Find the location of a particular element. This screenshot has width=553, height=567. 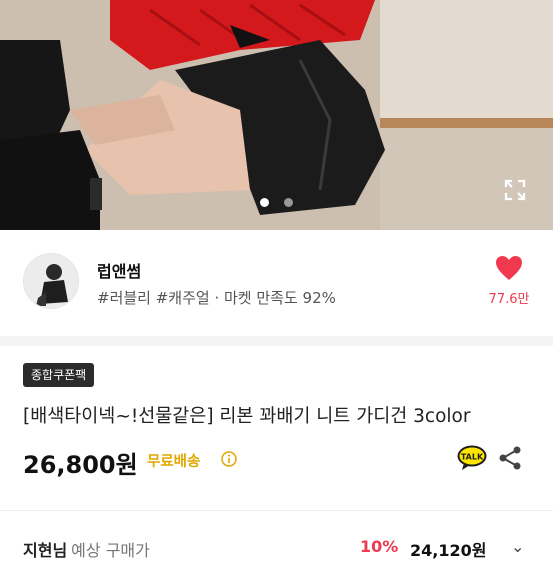

estimated-price-row: 지현님 예상 구매가 10% 24,120원 ⌄ is located at coordinates (278, 552).